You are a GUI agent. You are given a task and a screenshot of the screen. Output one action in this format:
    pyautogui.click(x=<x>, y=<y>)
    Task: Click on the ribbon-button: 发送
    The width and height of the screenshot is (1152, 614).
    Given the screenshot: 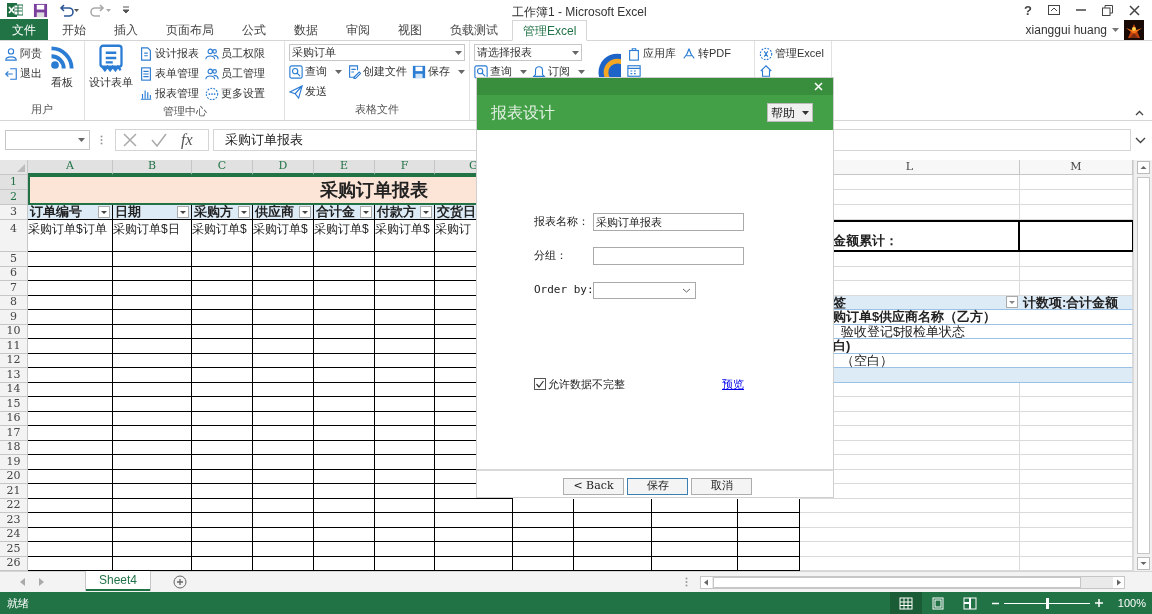 What is the action you would take?
    pyautogui.click(x=308, y=91)
    